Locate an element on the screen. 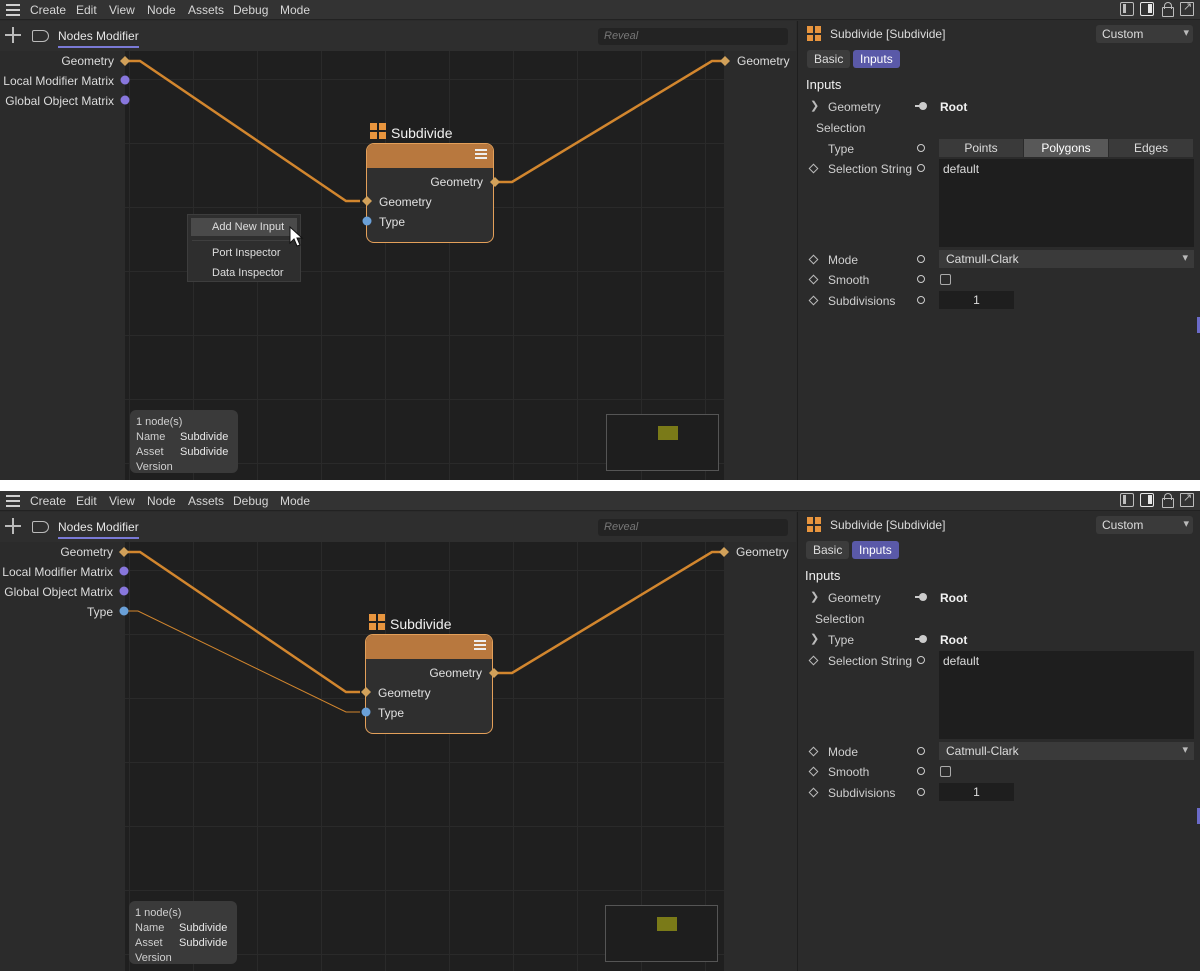  type-option-points: Points is located at coordinates (981, 148).